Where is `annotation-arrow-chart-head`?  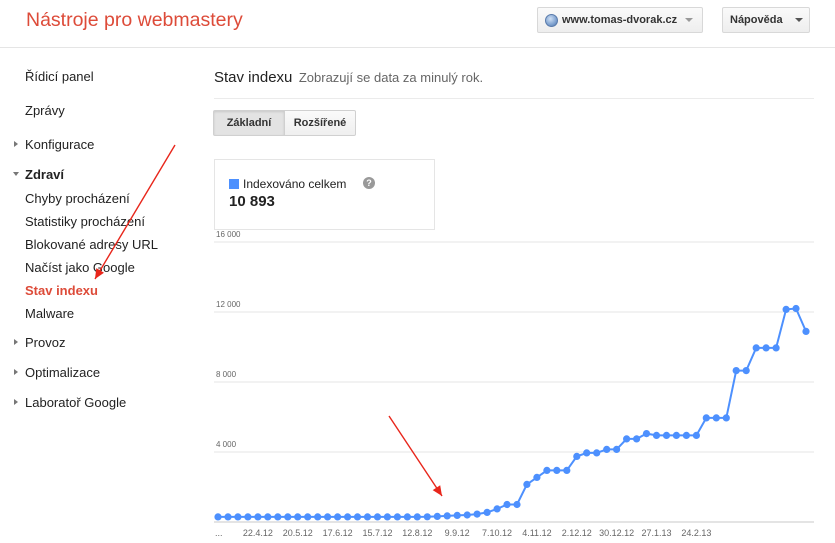
annotation-arrow-chart-head is located at coordinates (437, 490).